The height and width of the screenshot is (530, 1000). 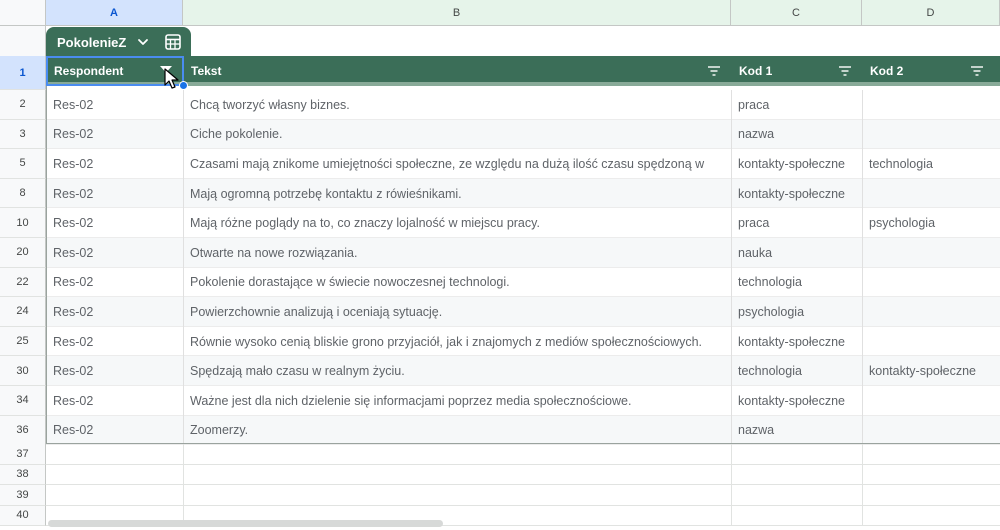 What do you see at coordinates (23, 515) in the screenshot?
I see `row-number: 40` at bounding box center [23, 515].